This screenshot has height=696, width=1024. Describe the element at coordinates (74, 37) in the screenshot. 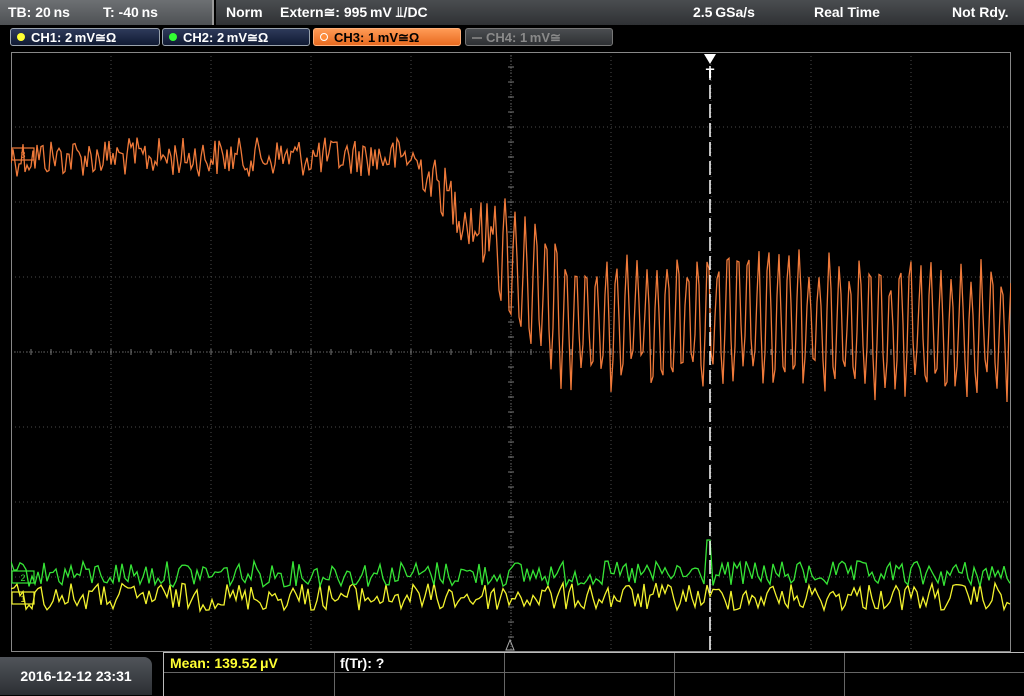

I see `ch1-label: CH1: 2 mV≅Ω` at that location.